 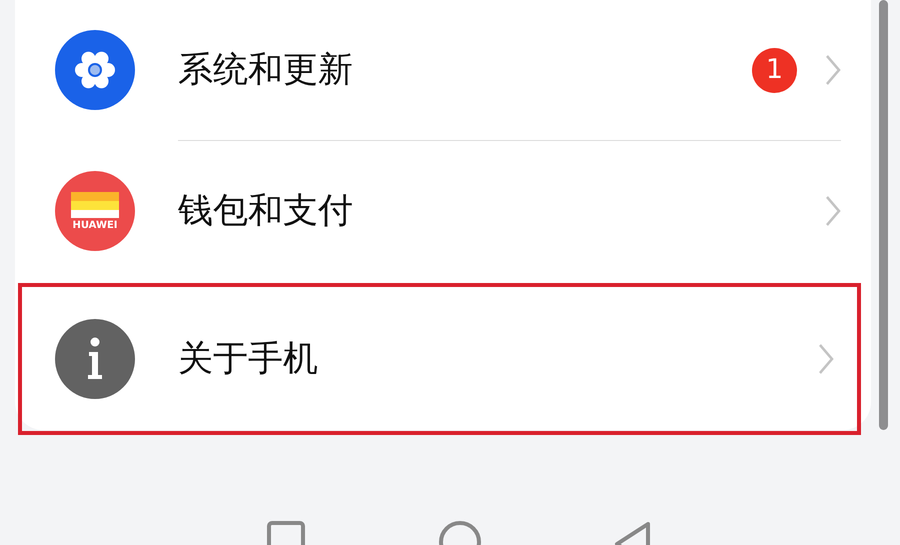 I want to click on notification-badge: 1, so click(x=774, y=70).